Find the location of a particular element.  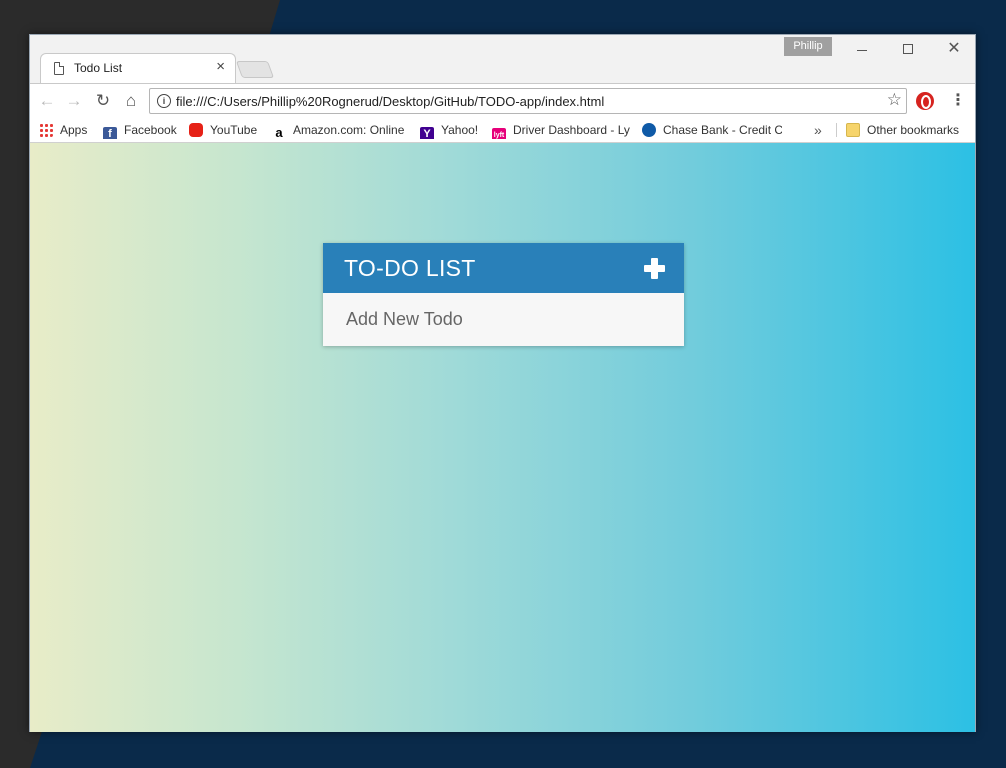

bookmark-yahoo: Y Yahoo! is located at coordinates (451, 130).